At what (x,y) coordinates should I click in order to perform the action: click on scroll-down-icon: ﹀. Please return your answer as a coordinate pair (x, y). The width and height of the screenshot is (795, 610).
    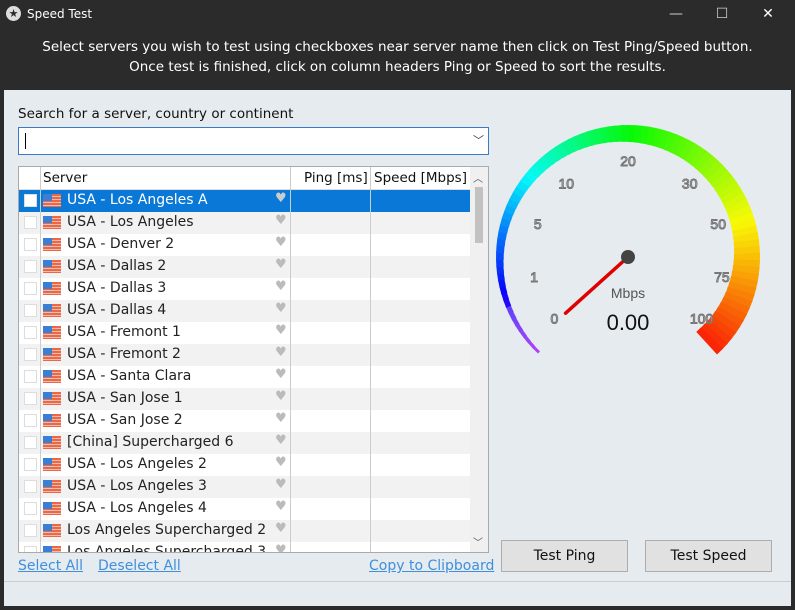
    Looking at the image, I should click on (478, 541).